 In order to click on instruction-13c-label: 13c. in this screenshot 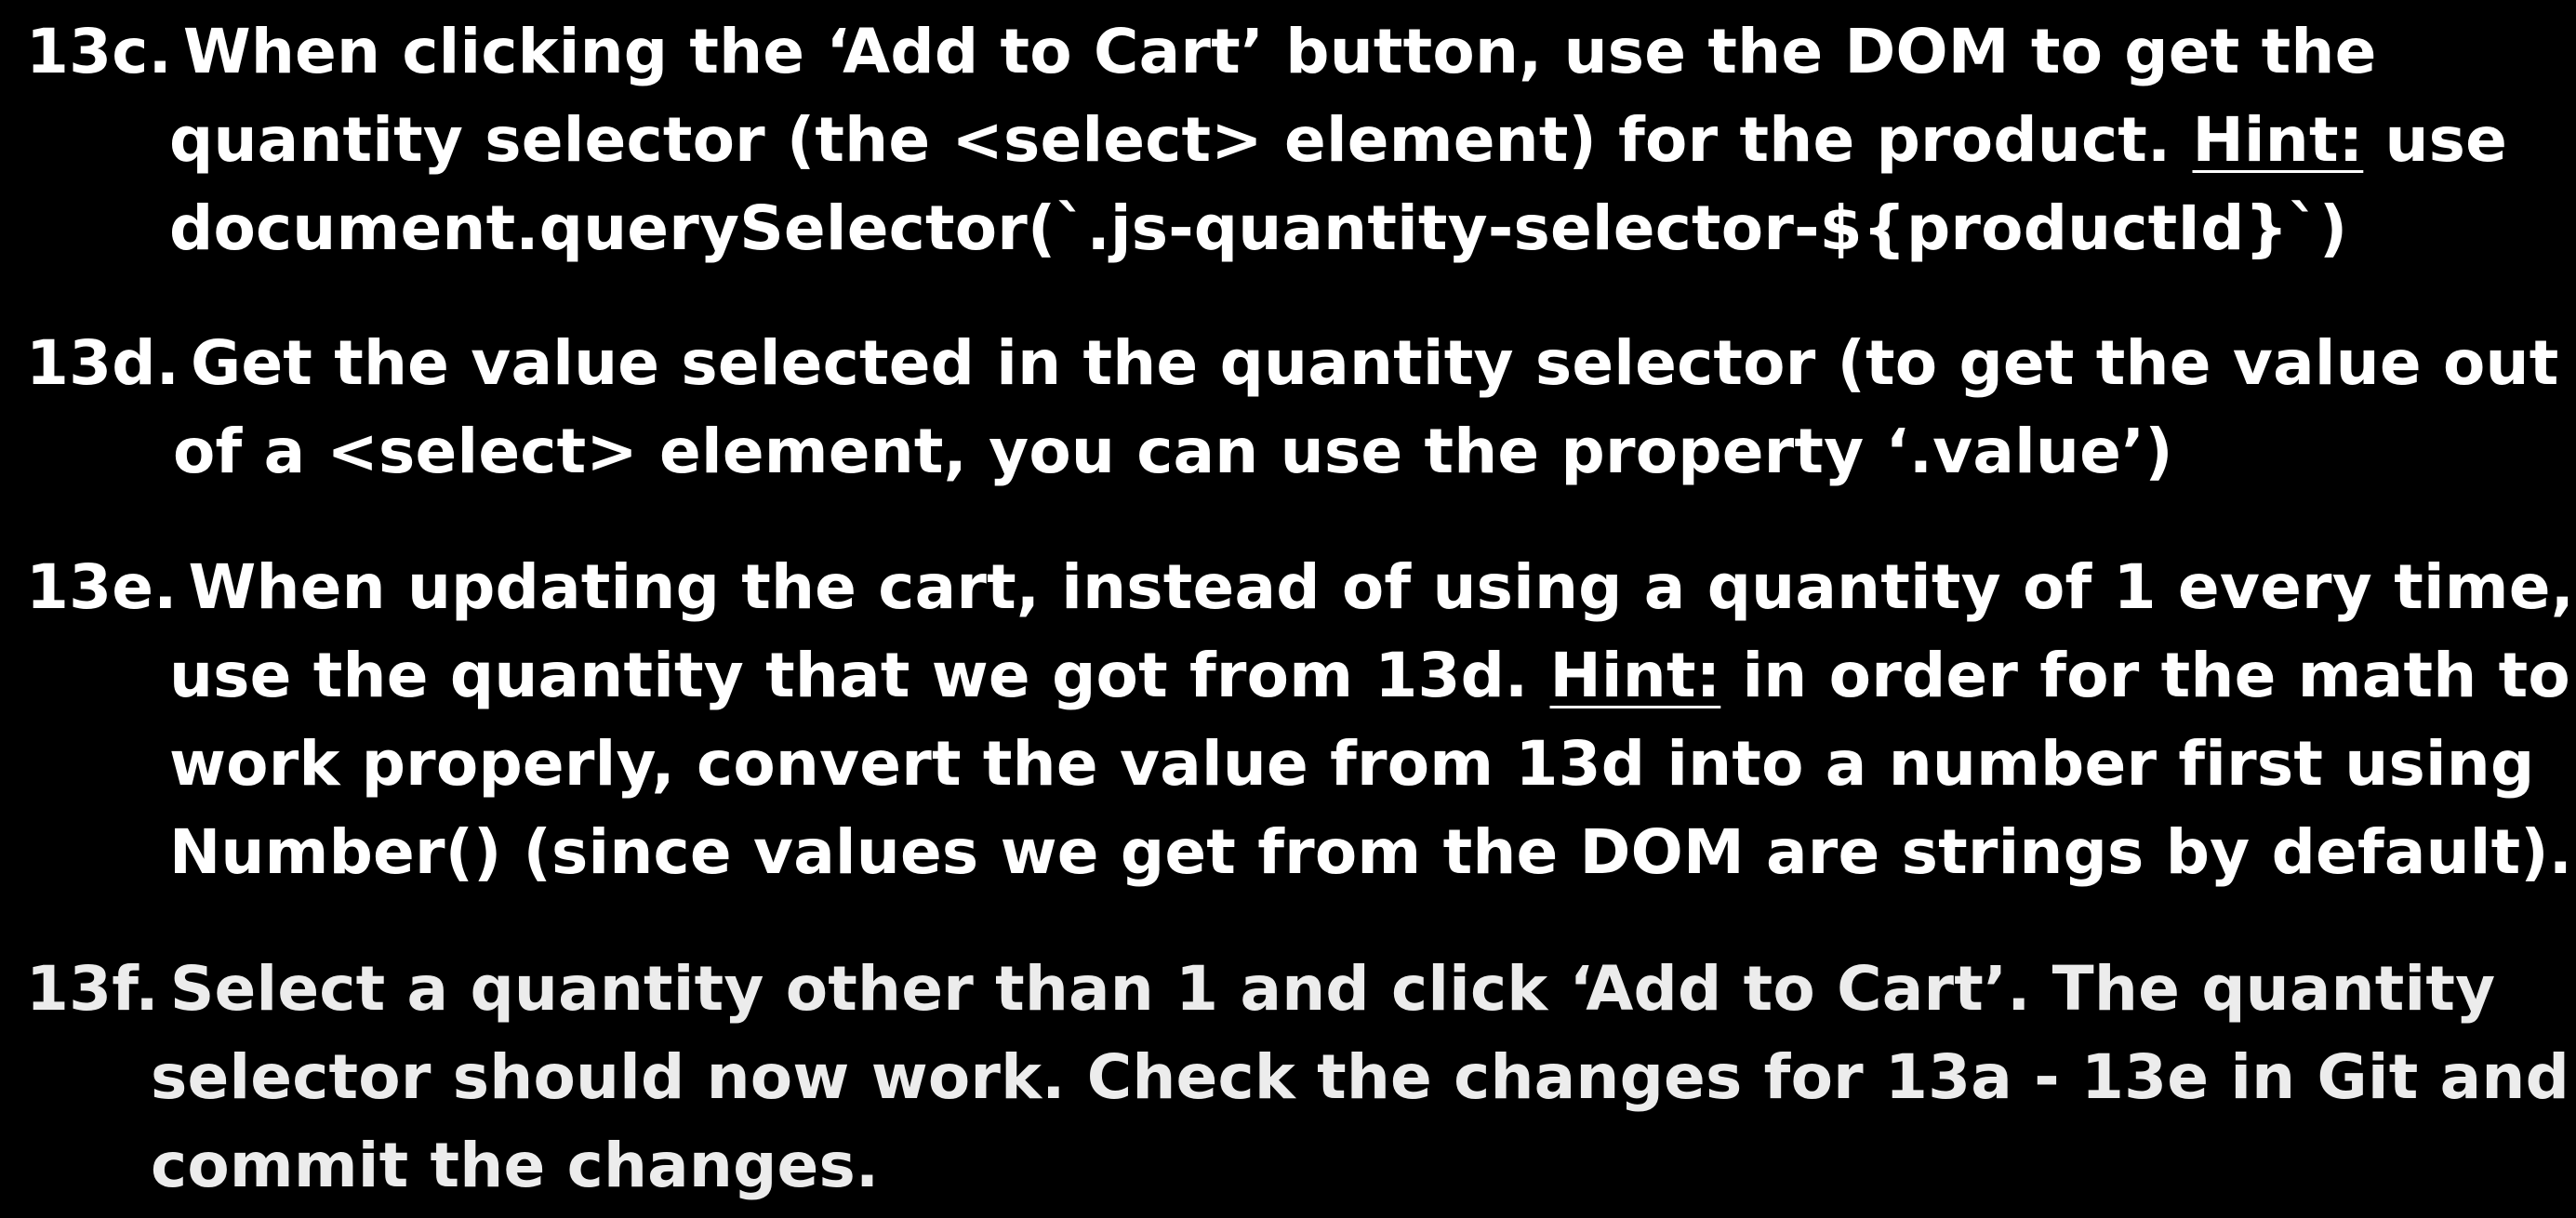, I will do `click(99, 51)`.